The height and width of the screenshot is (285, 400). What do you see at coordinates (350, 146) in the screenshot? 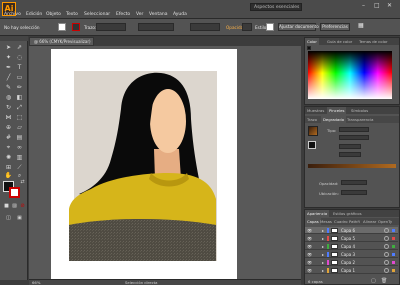
I see `gradient-angle-field` at bounding box center [350, 146].